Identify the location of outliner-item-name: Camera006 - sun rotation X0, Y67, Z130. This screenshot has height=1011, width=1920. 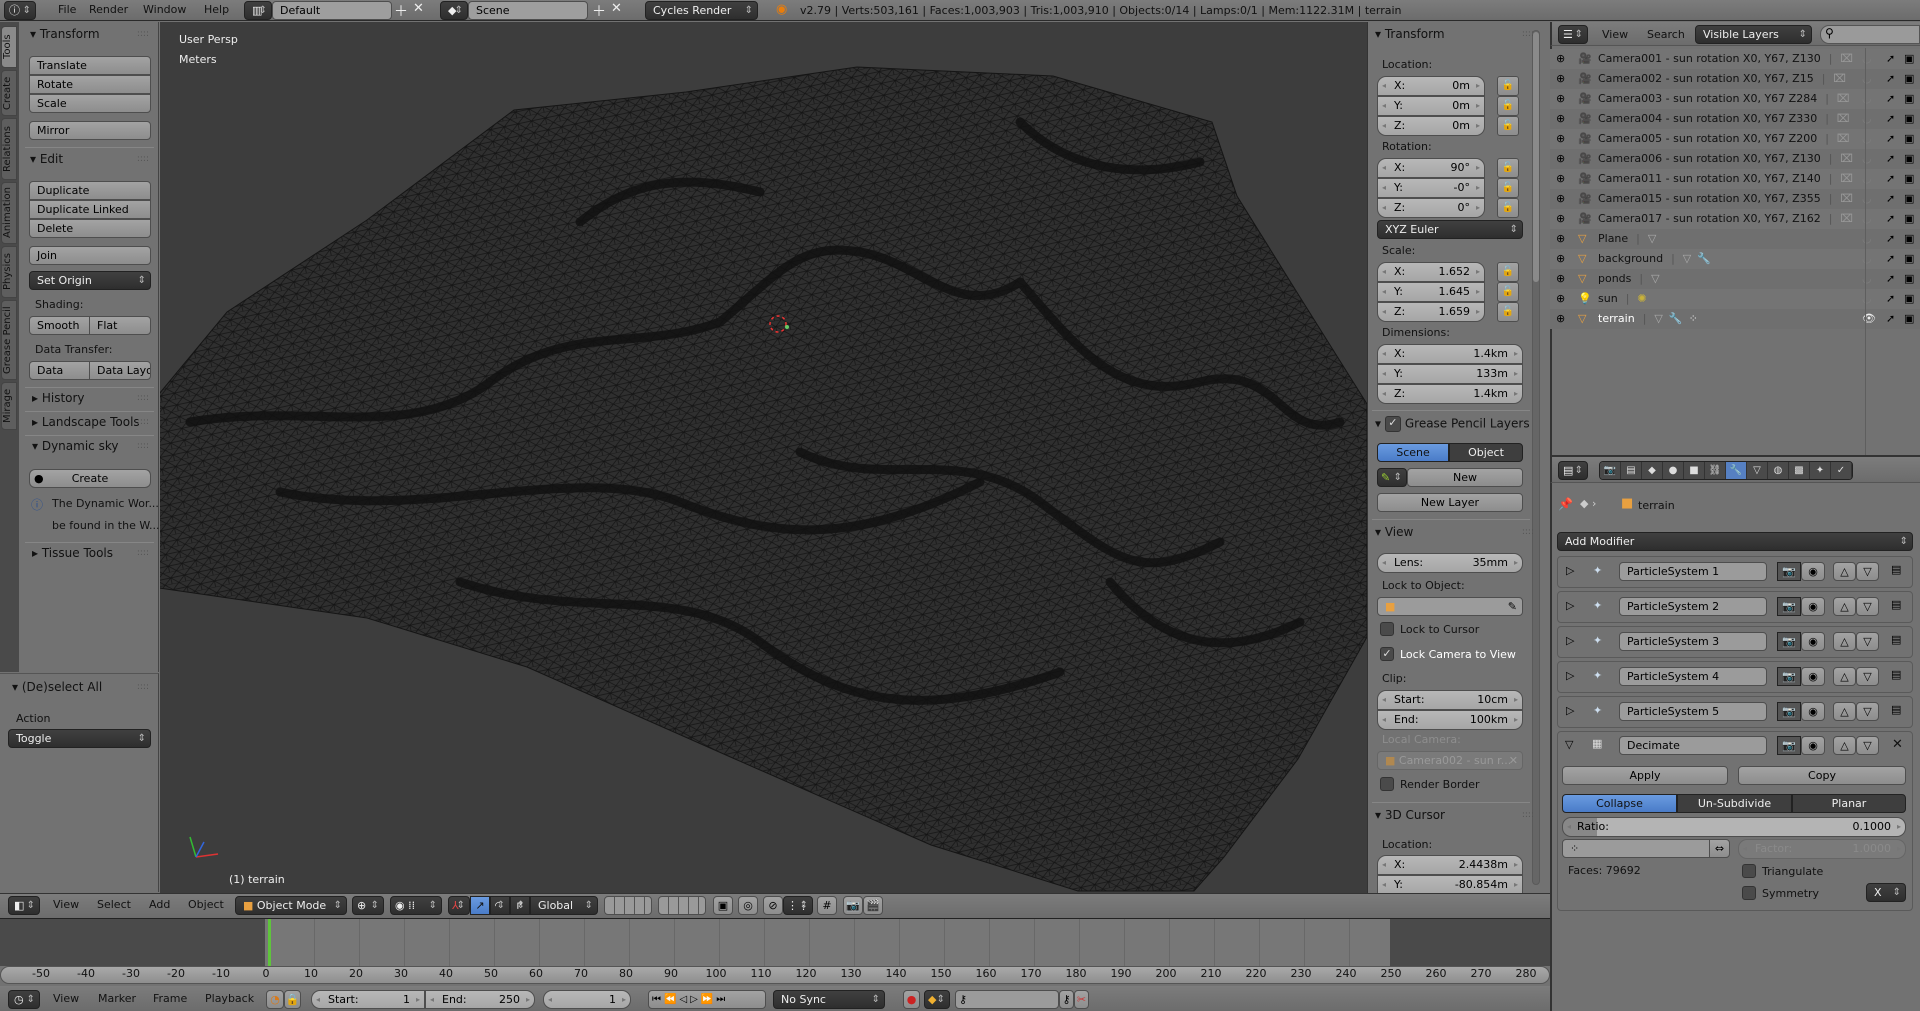
(1709, 158).